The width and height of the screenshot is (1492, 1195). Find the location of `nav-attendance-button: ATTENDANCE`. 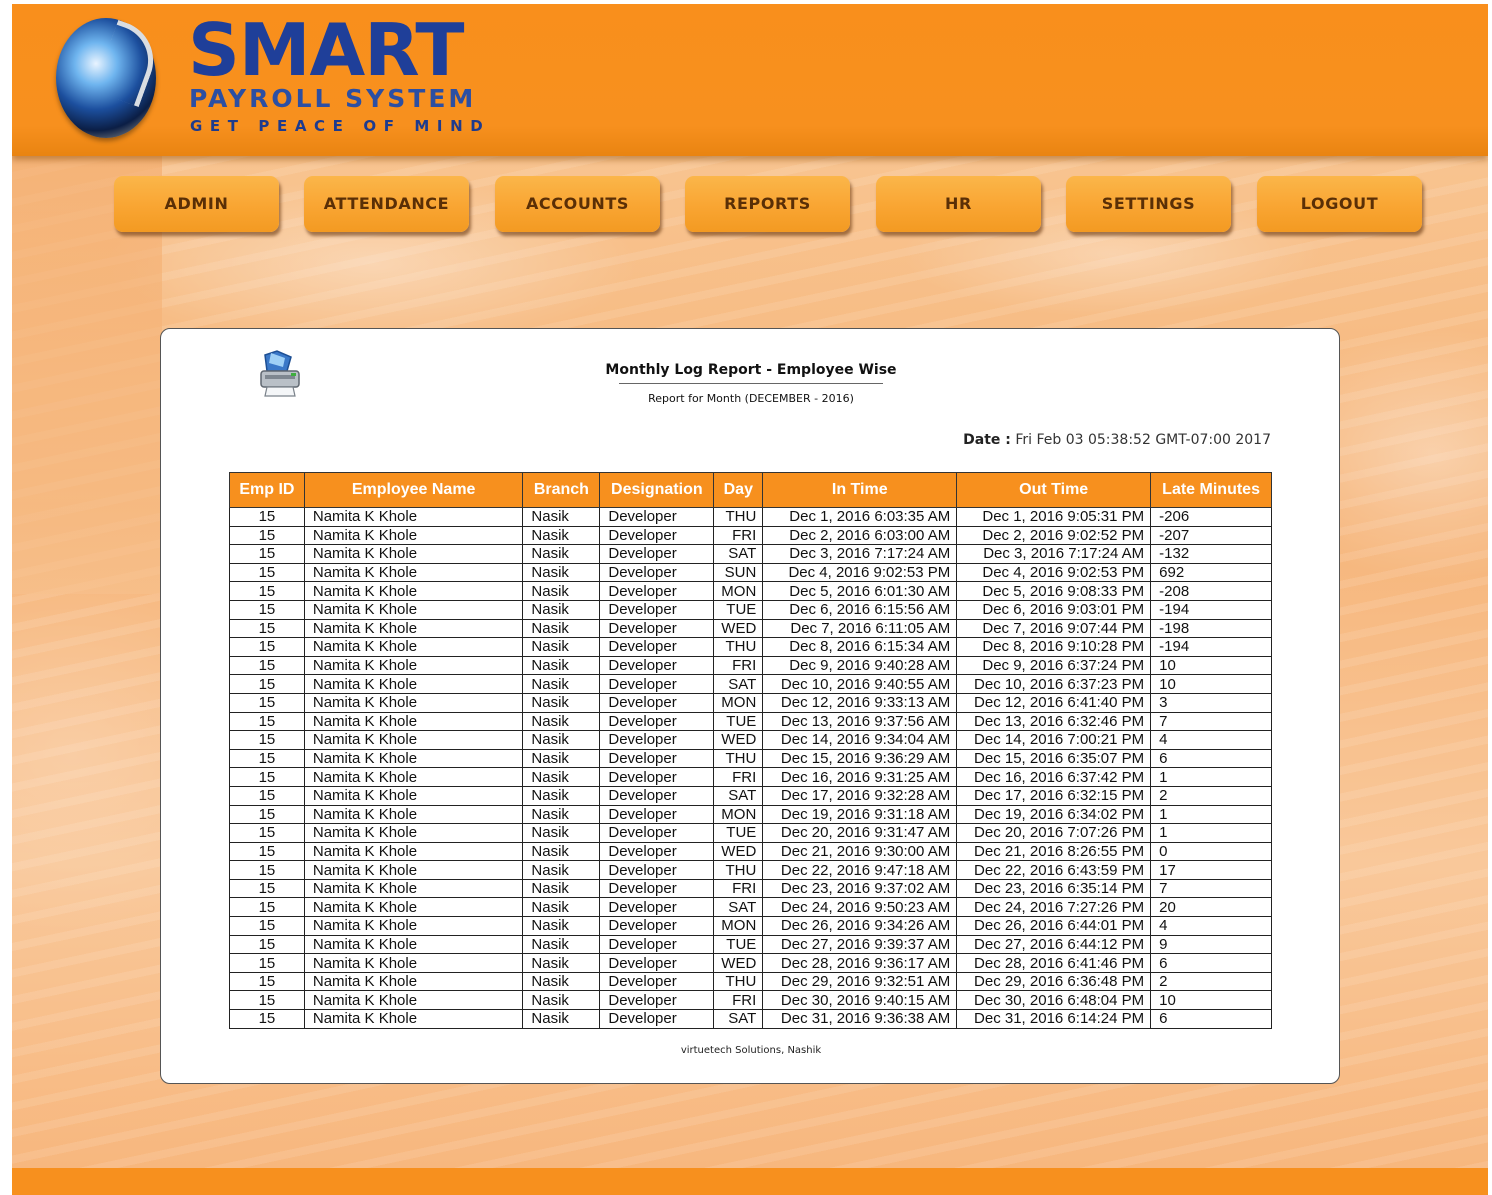

nav-attendance-button: ATTENDANCE is located at coordinates (386, 204).